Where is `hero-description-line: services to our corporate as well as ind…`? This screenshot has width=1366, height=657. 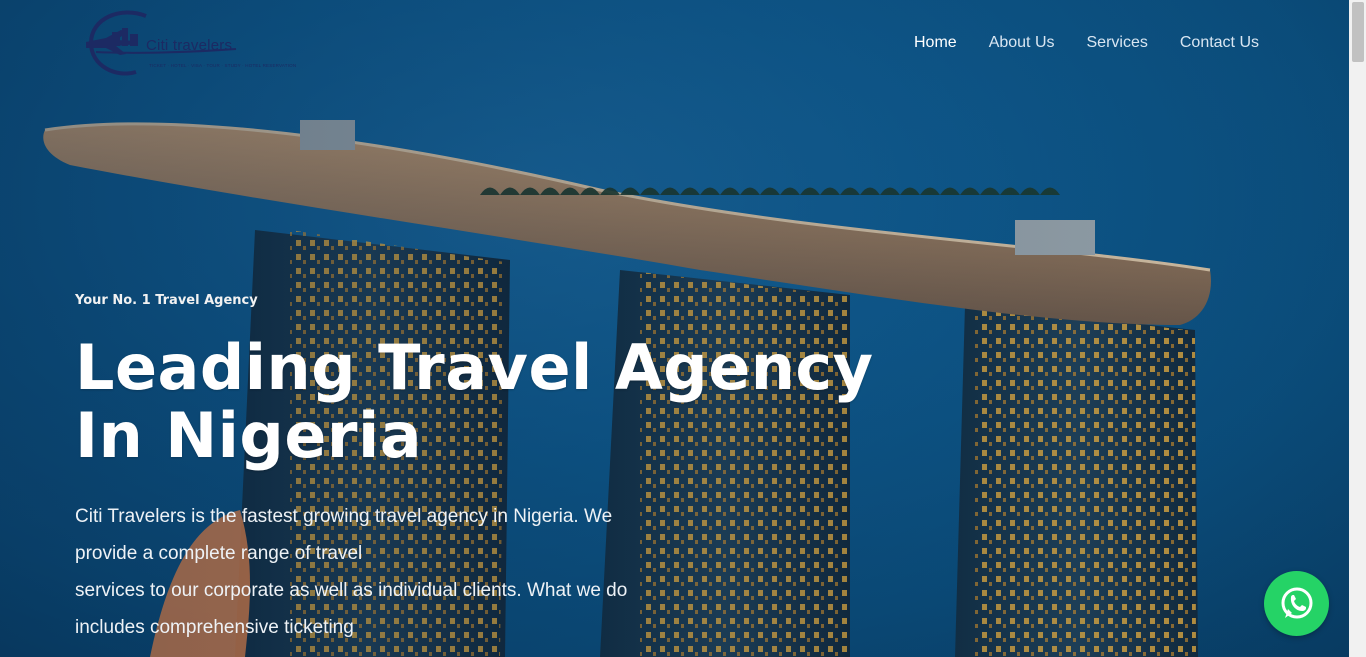 hero-description-line: services to our corporate as well as ind… is located at coordinates (351, 590).